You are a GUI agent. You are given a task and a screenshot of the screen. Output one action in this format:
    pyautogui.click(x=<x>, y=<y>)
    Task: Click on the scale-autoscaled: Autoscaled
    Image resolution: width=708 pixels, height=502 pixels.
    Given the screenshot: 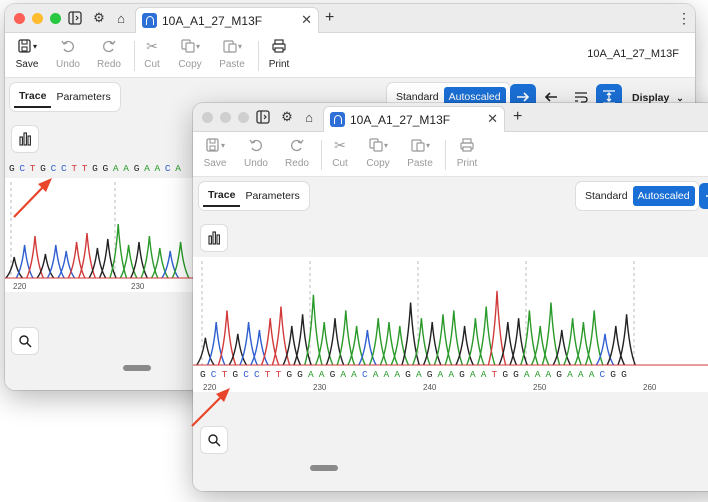 What is the action you would take?
    pyautogui.click(x=663, y=196)
    